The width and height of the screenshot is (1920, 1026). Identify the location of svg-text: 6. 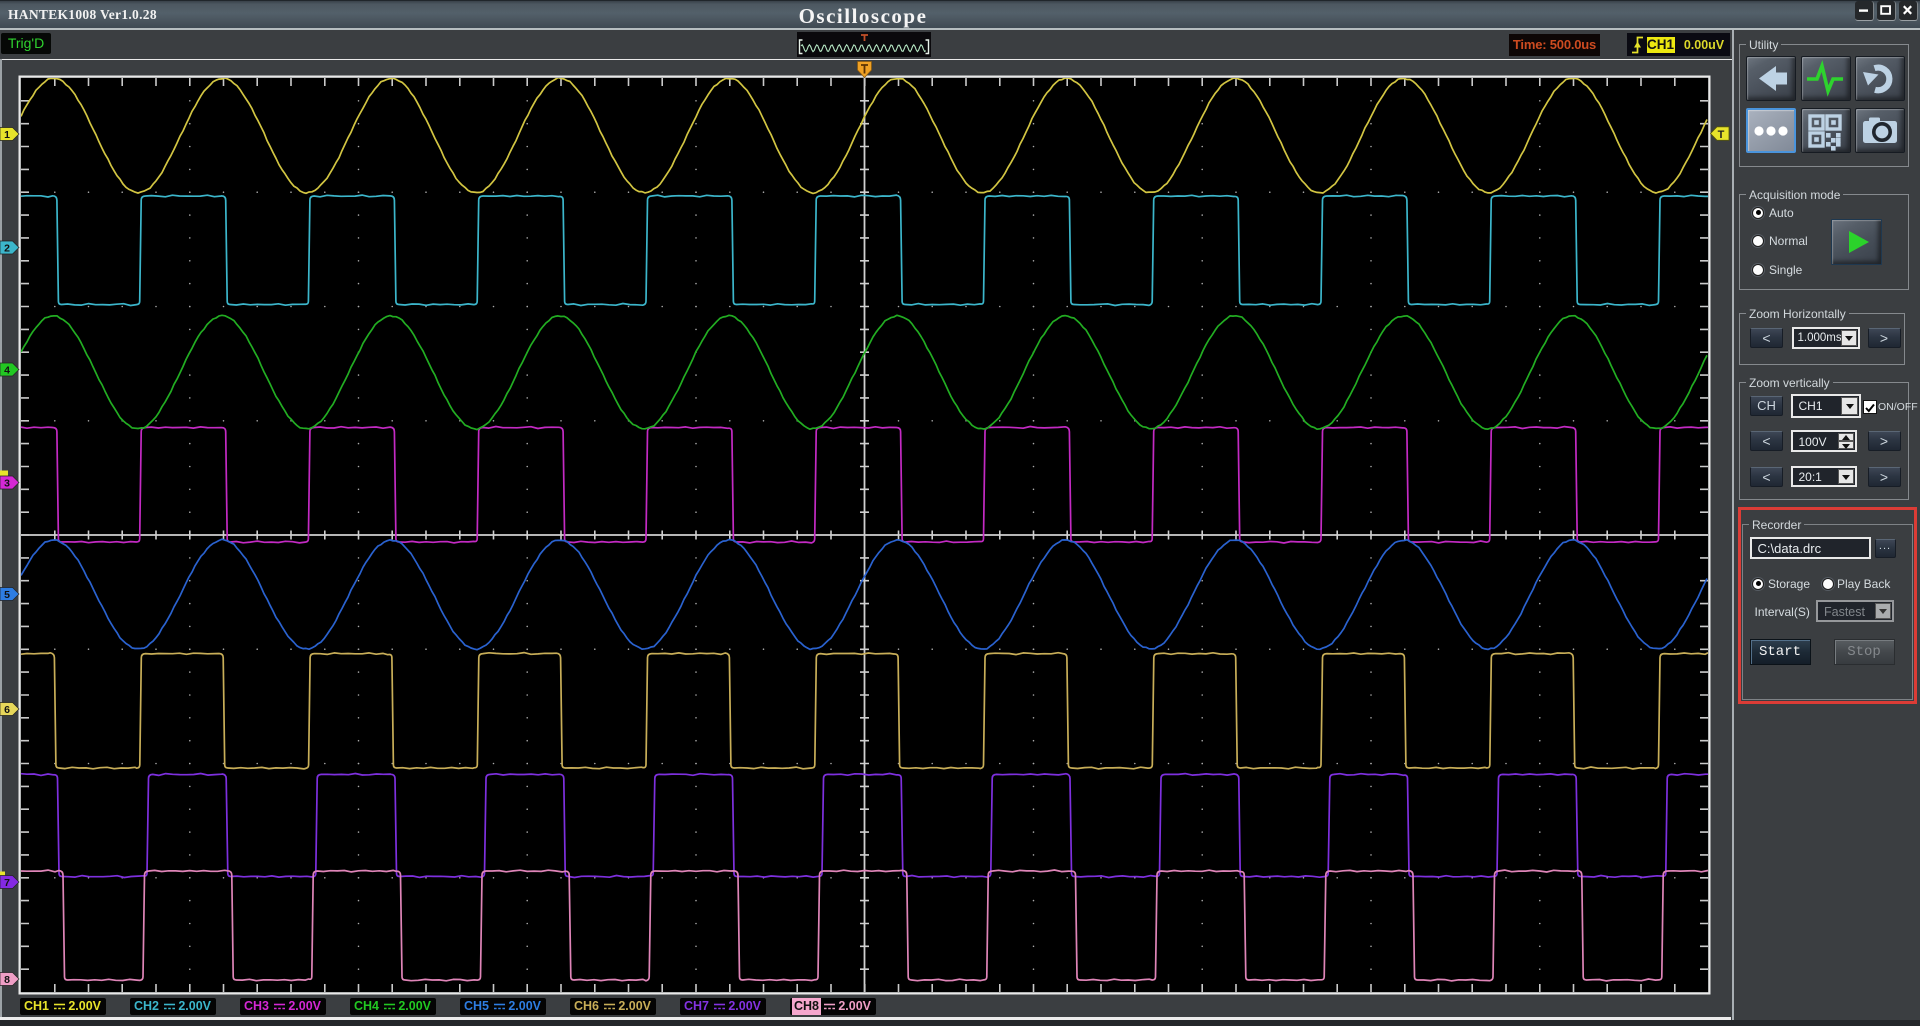
(7, 710).